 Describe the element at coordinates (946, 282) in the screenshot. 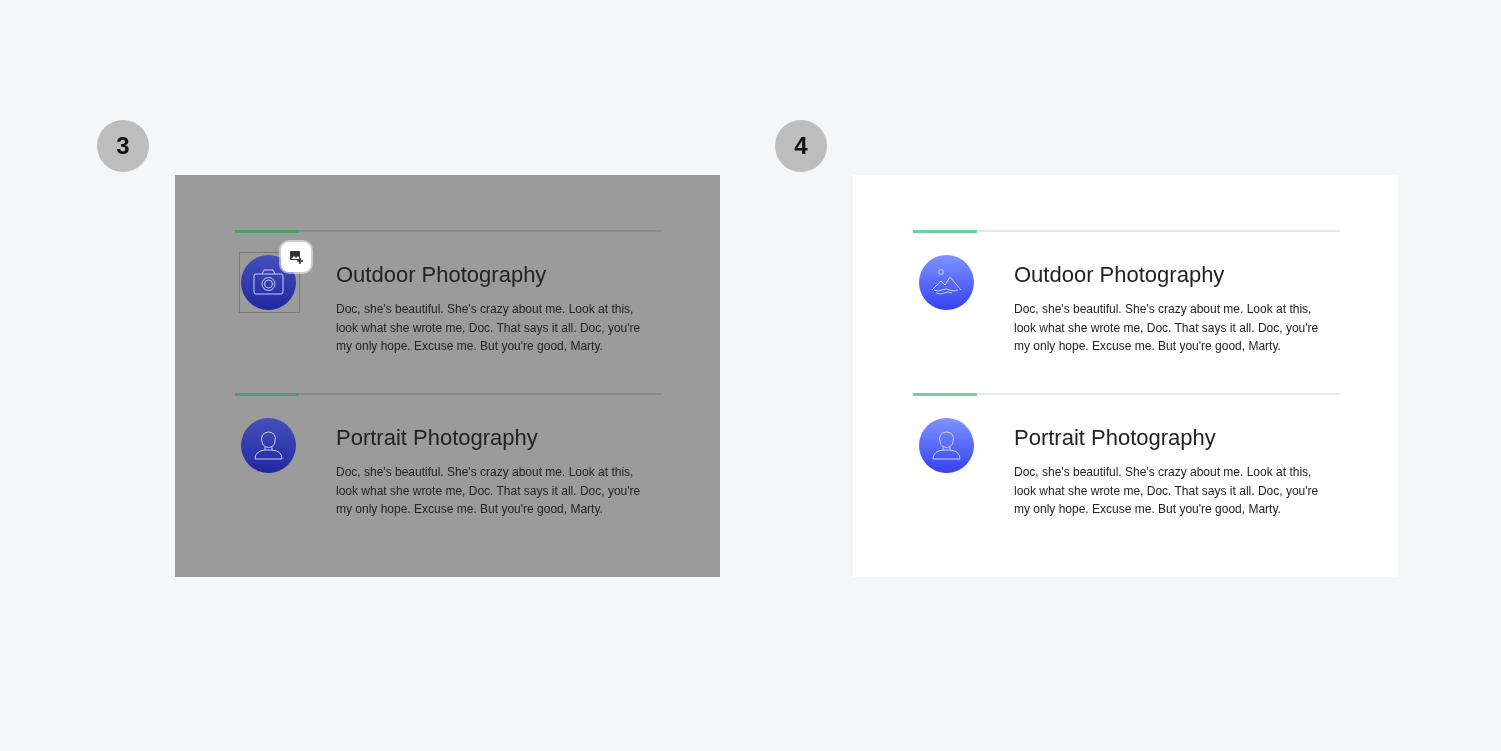

I see `mountain-icon` at that location.